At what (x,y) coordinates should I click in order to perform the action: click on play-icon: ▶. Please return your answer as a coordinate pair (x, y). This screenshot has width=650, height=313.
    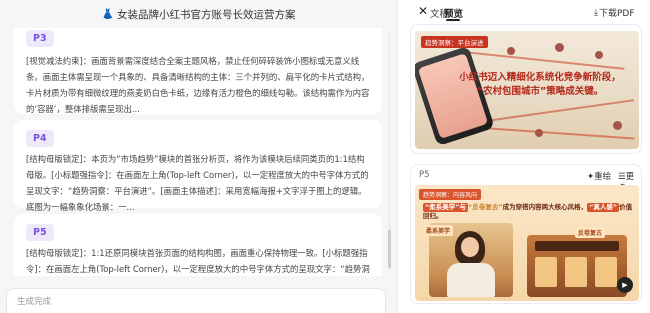
    Looking at the image, I should click on (625, 285).